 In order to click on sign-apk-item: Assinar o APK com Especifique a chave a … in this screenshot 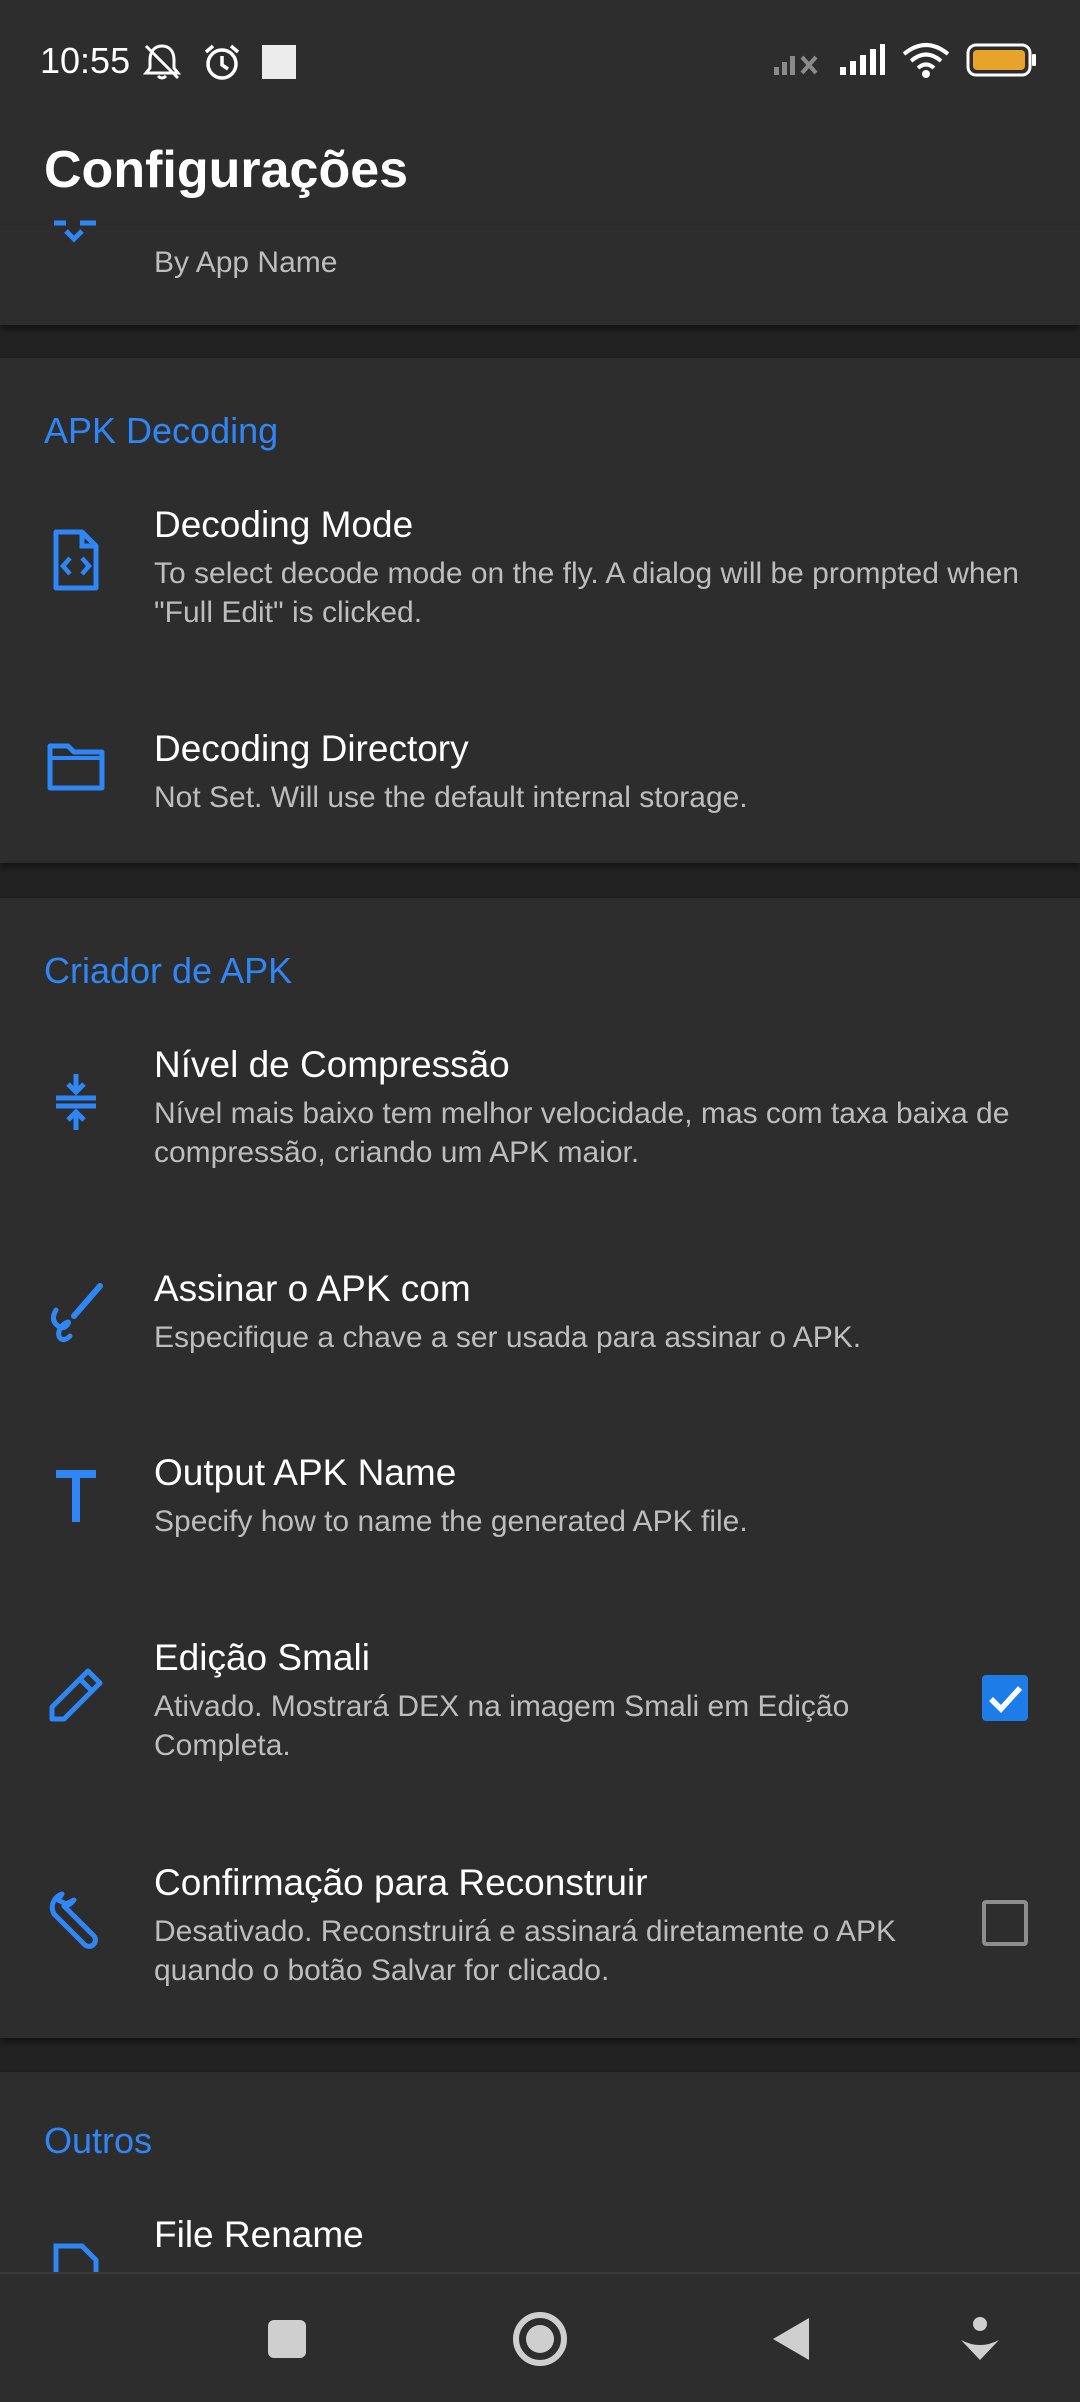, I will do `click(540, 1324)`.